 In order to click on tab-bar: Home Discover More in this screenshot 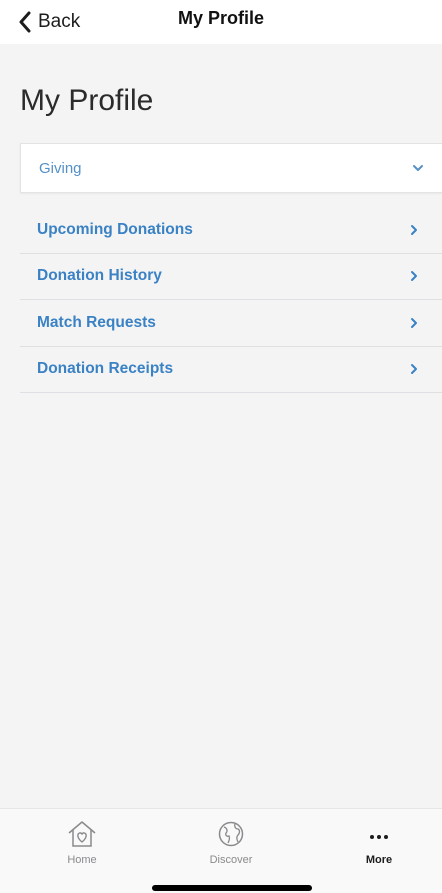, I will do `click(221, 850)`.